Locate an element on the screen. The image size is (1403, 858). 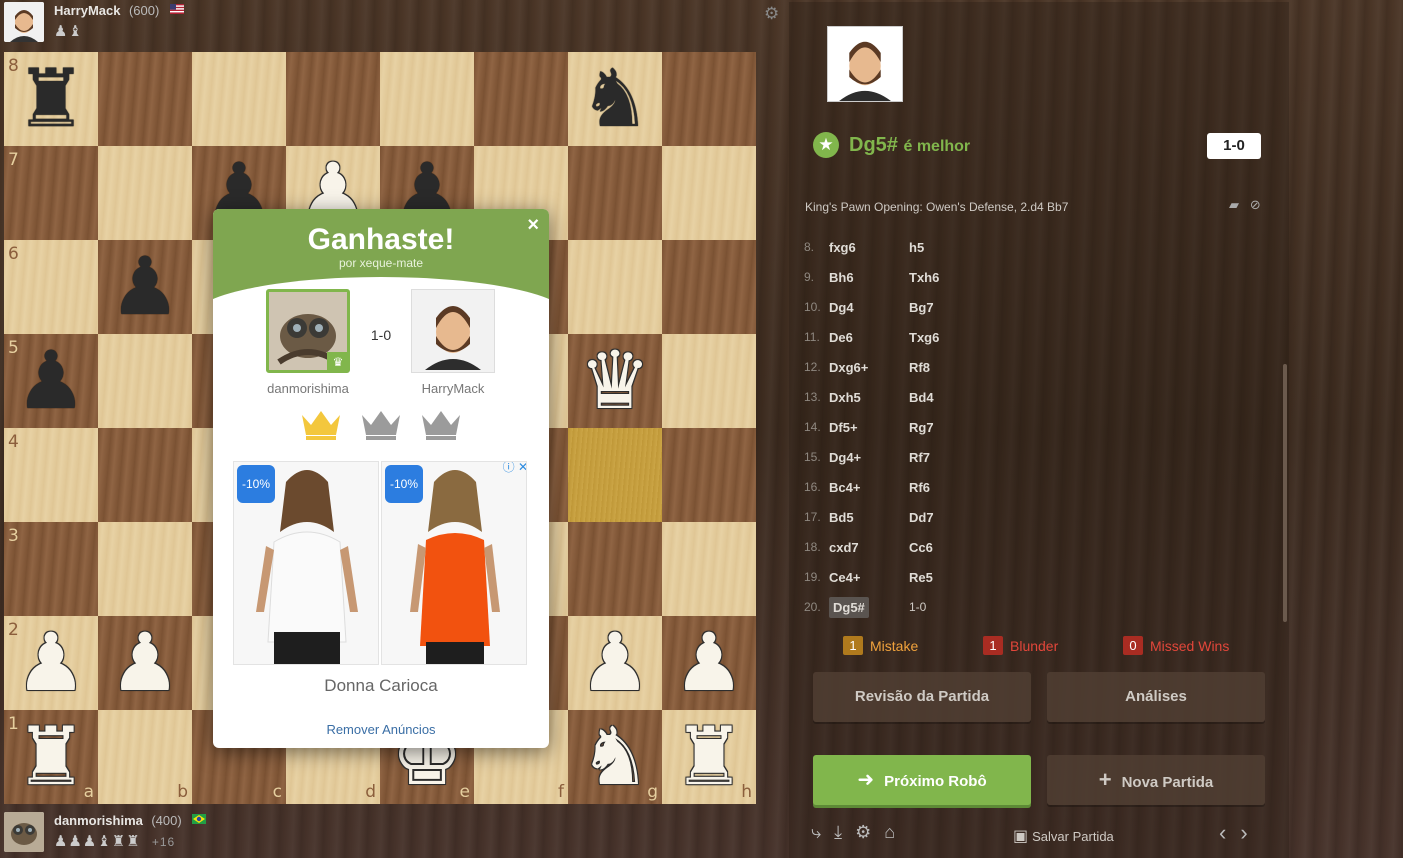
square-g4-highlight is located at coordinates (615, 475).